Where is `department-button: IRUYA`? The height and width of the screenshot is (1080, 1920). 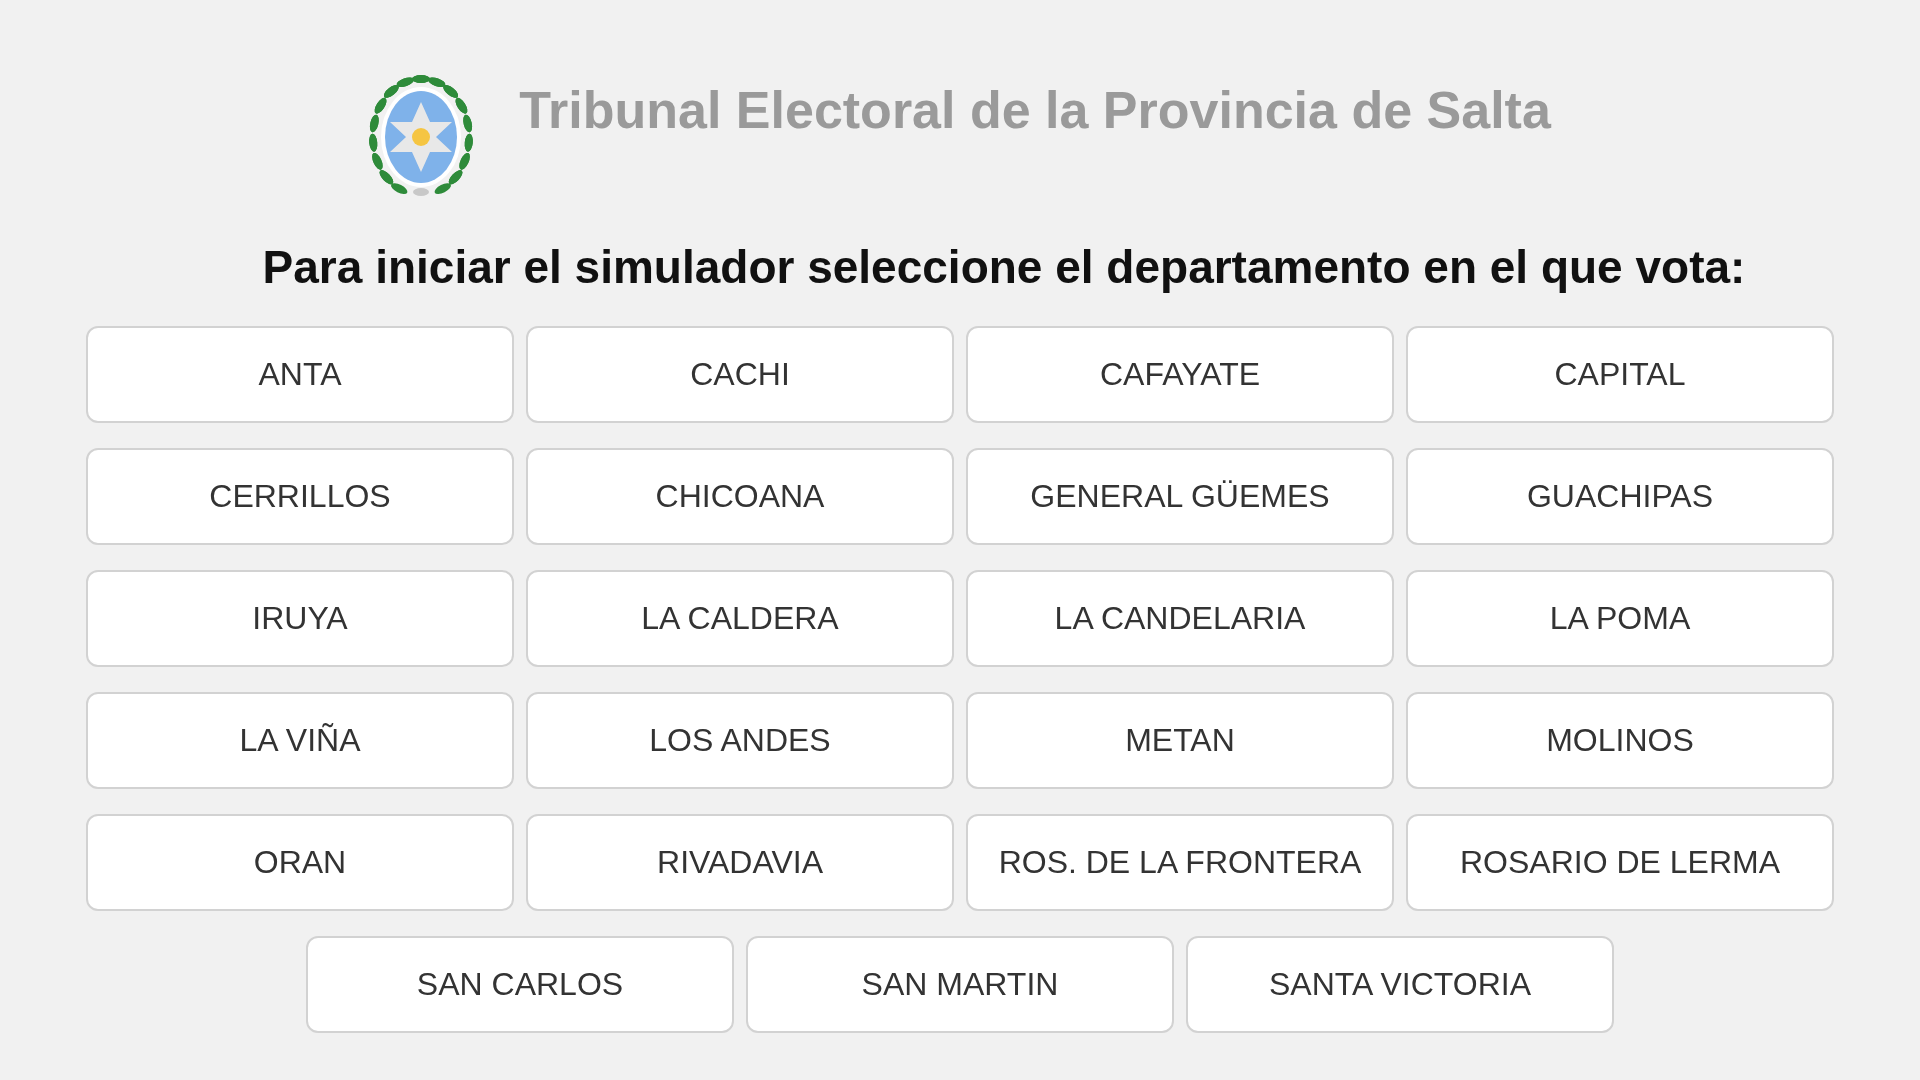
department-button: IRUYA is located at coordinates (300, 618).